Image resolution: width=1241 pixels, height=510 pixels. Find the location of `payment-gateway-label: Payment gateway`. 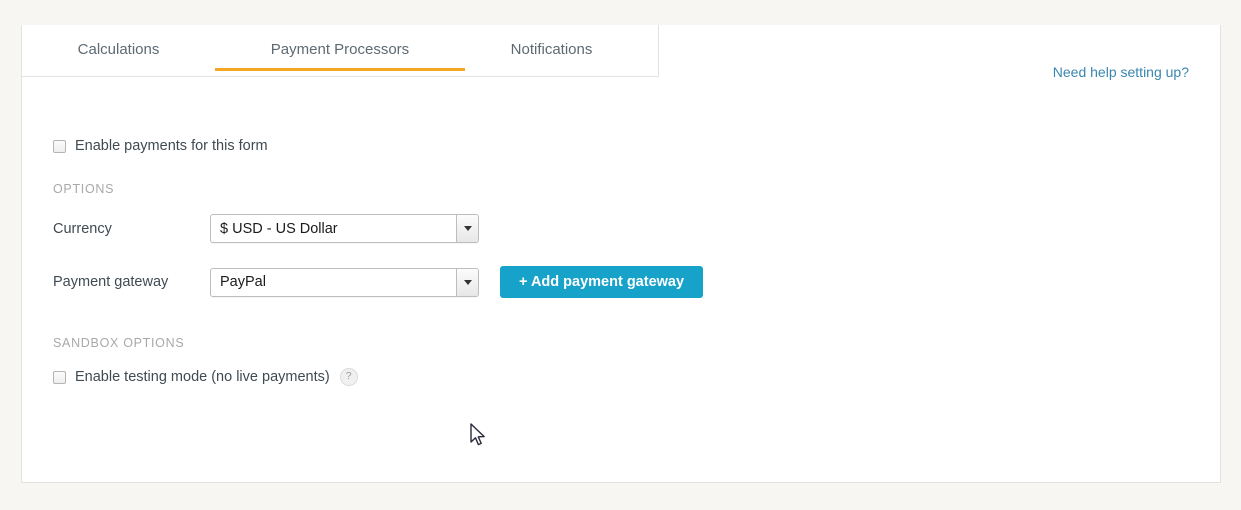

payment-gateway-label: Payment gateway is located at coordinates (111, 282).